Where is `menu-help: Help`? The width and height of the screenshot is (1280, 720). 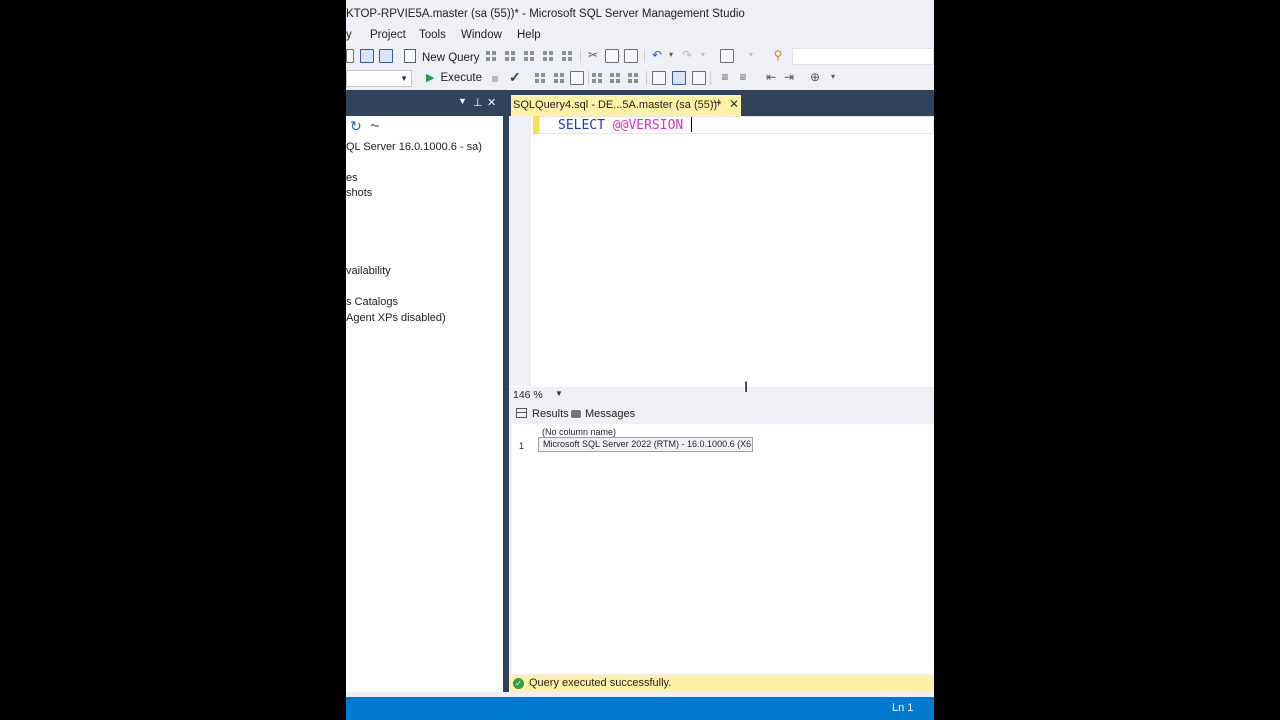
menu-help: Help is located at coordinates (529, 35).